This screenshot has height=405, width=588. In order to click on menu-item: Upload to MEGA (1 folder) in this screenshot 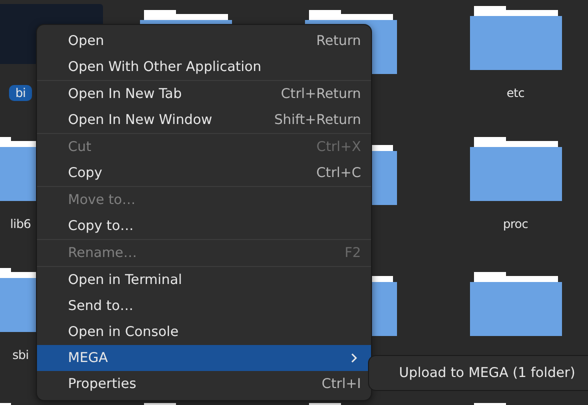, I will do `click(478, 373)`.